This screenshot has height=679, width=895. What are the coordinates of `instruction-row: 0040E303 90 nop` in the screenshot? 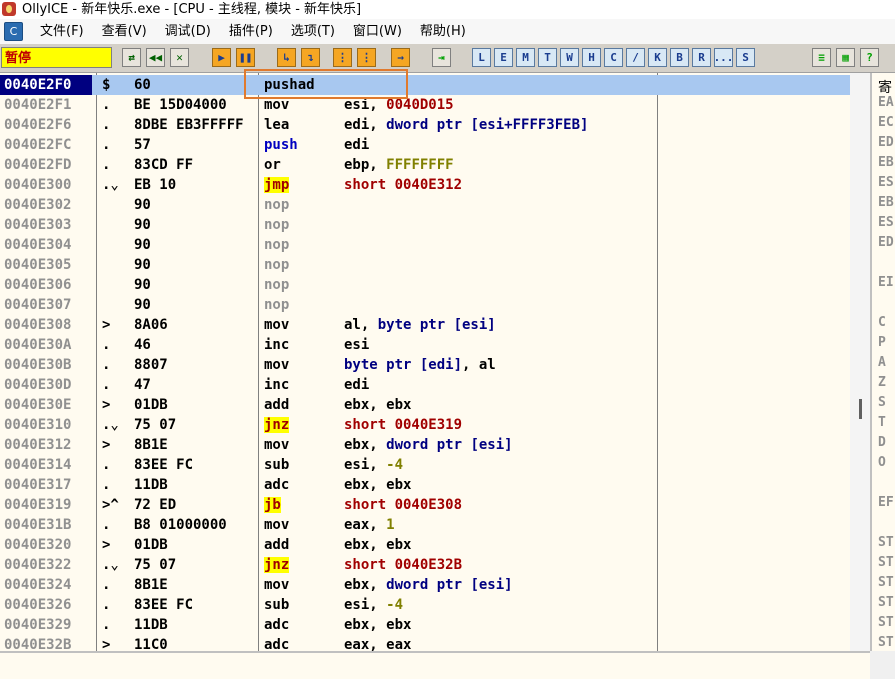 It's located at (425, 225).